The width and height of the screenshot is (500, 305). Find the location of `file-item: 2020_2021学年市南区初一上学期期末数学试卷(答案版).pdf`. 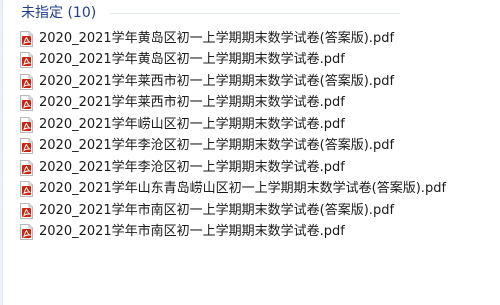

file-item: 2020_2021学年市南区初一上学期期末数学试卷(答案版).pdf is located at coordinates (233, 211).